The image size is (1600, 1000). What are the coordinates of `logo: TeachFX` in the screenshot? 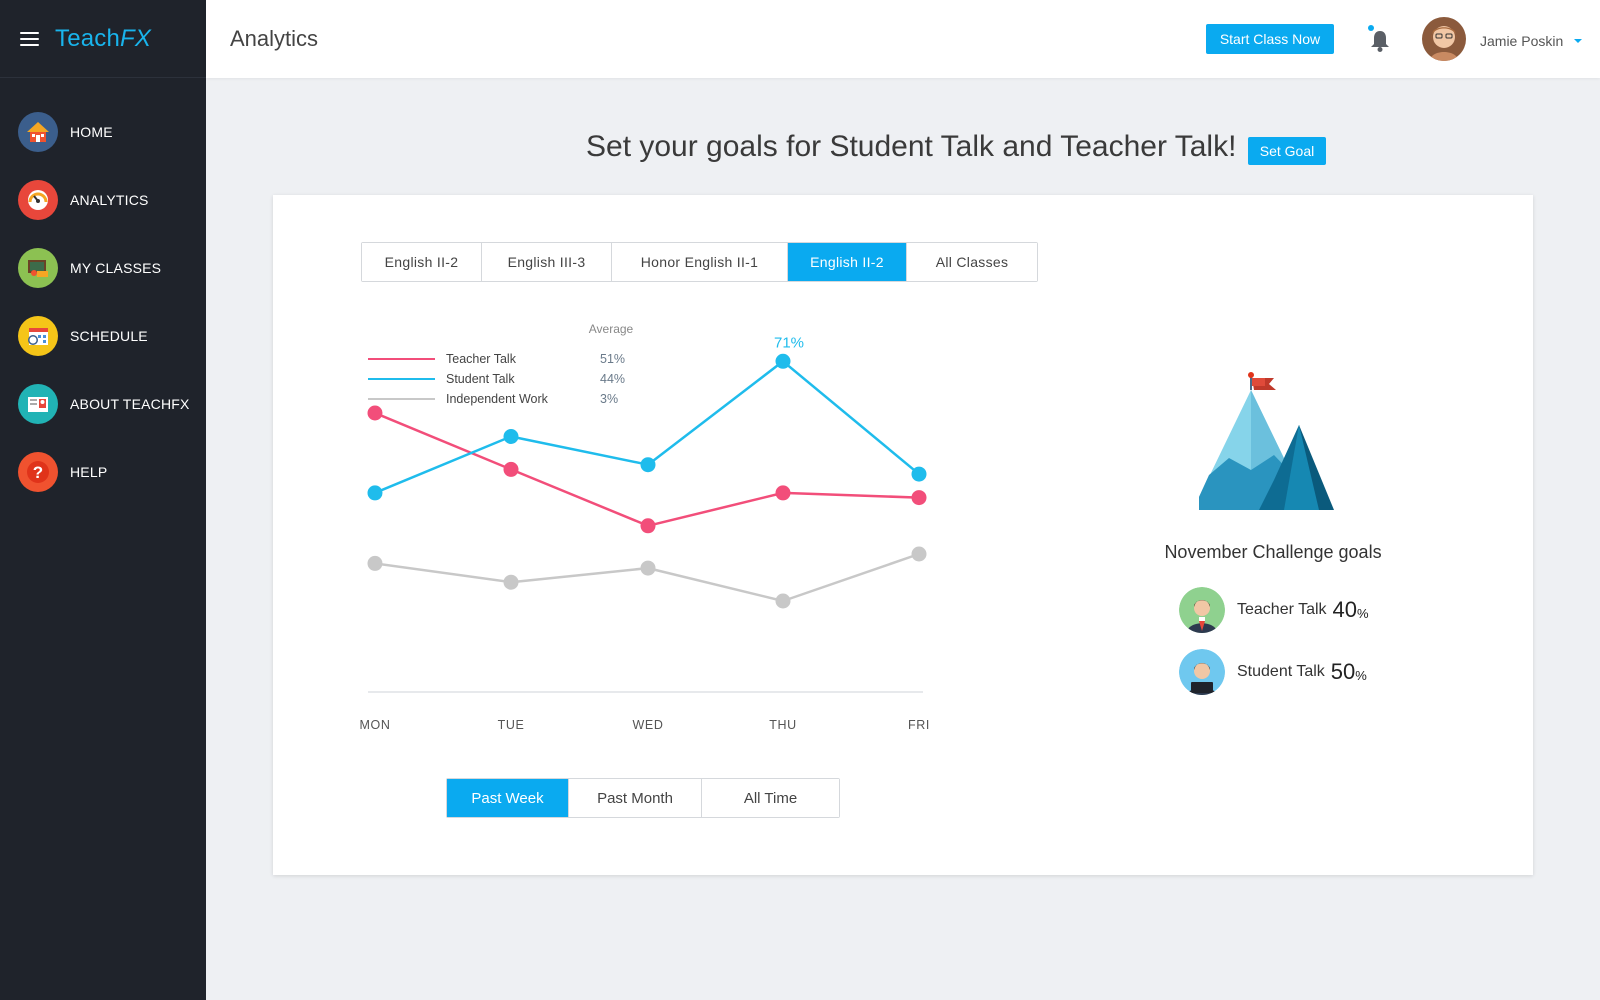 It's located at (103, 39).